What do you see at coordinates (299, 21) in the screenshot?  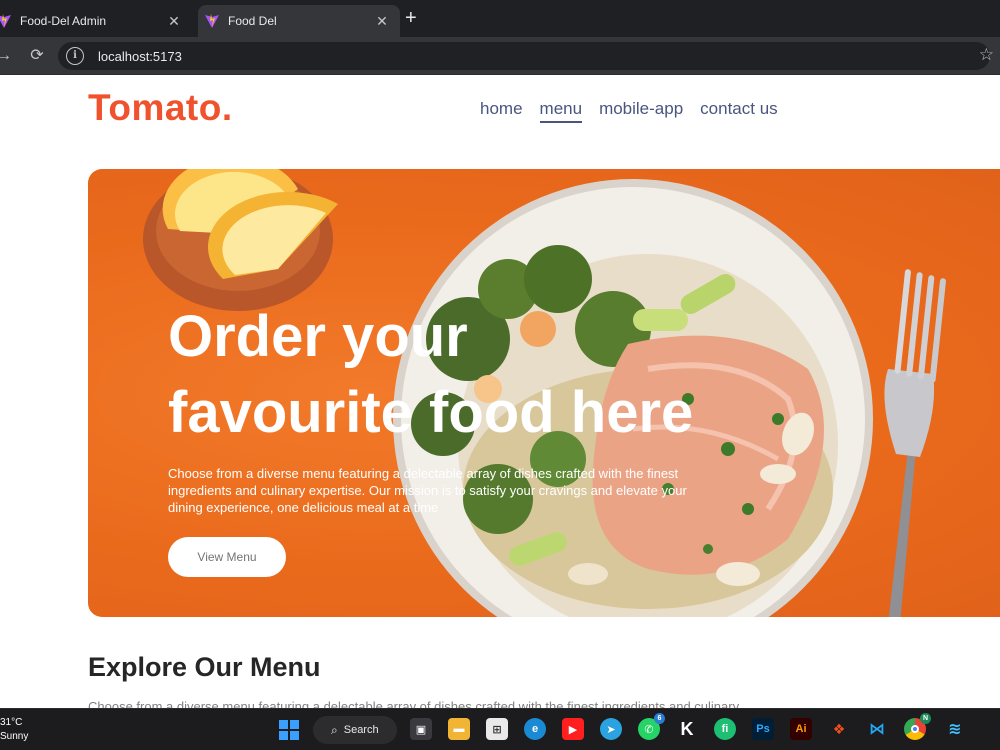 I see `tab-food-del: Food Del ✕` at bounding box center [299, 21].